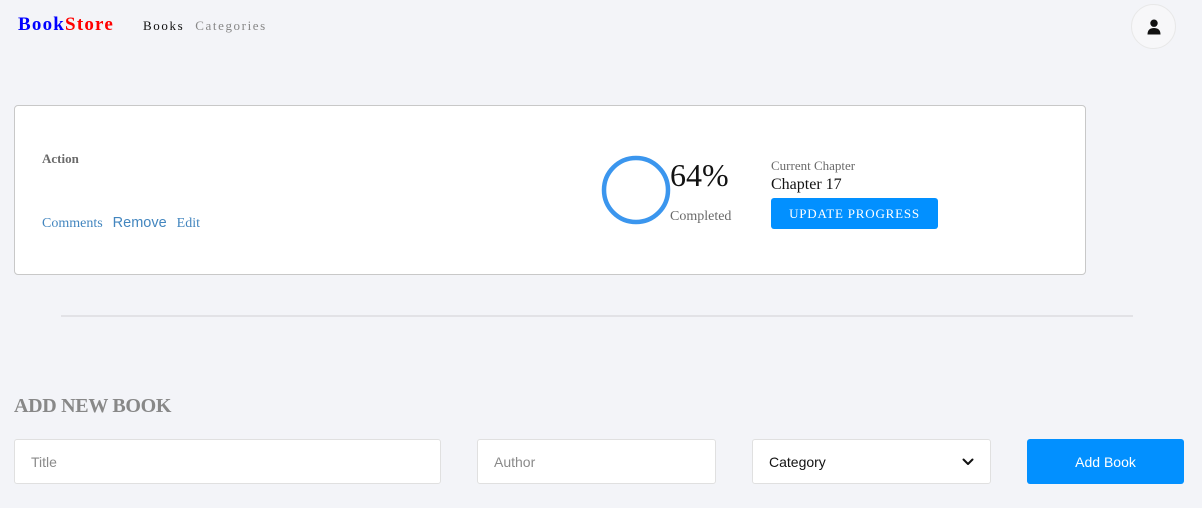  Describe the element at coordinates (188, 224) in the screenshot. I see `edit-link: Edit` at that location.